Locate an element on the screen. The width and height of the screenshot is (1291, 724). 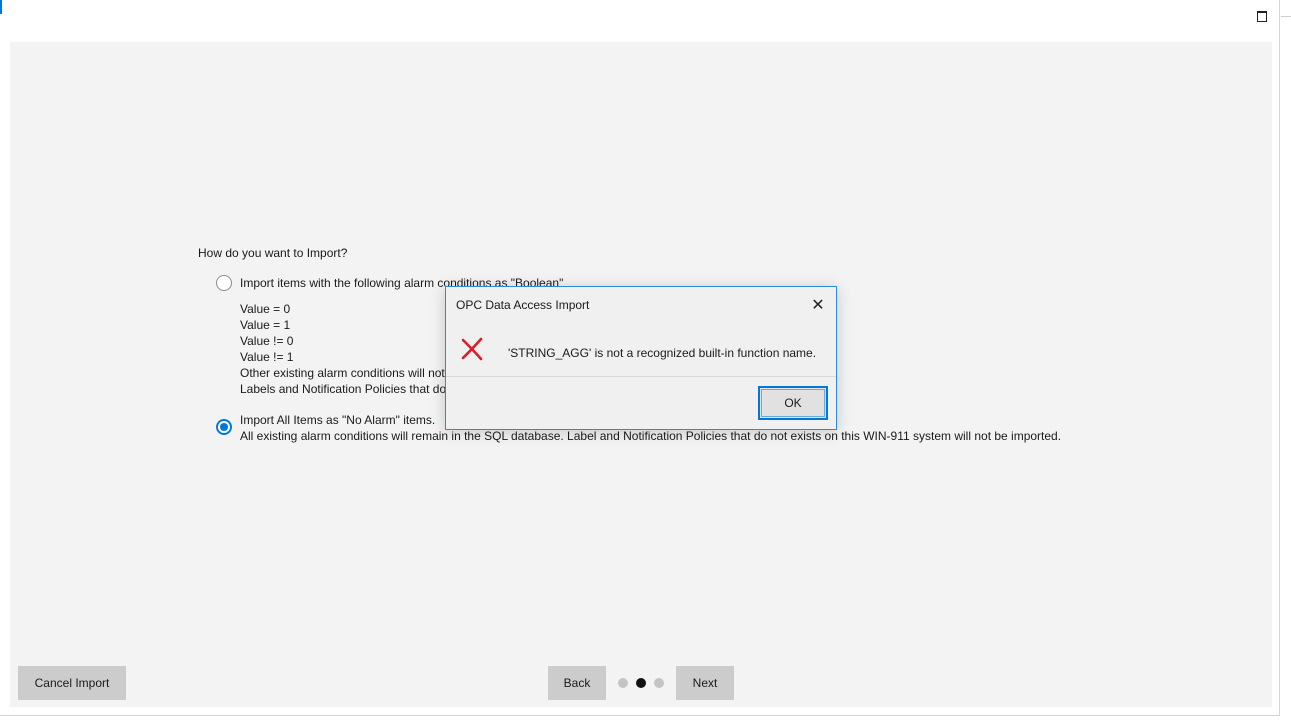
step-indicator-dot-active is located at coordinates (641, 683).